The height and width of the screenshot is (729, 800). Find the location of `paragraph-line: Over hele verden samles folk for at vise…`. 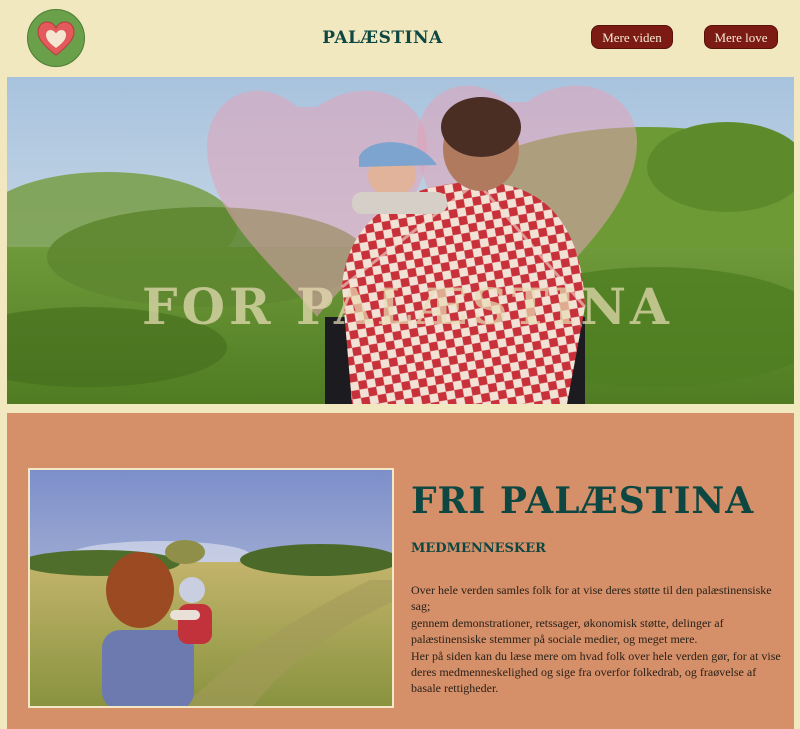

paragraph-line: Over hele verden samles folk for at vise… is located at coordinates (591, 598).